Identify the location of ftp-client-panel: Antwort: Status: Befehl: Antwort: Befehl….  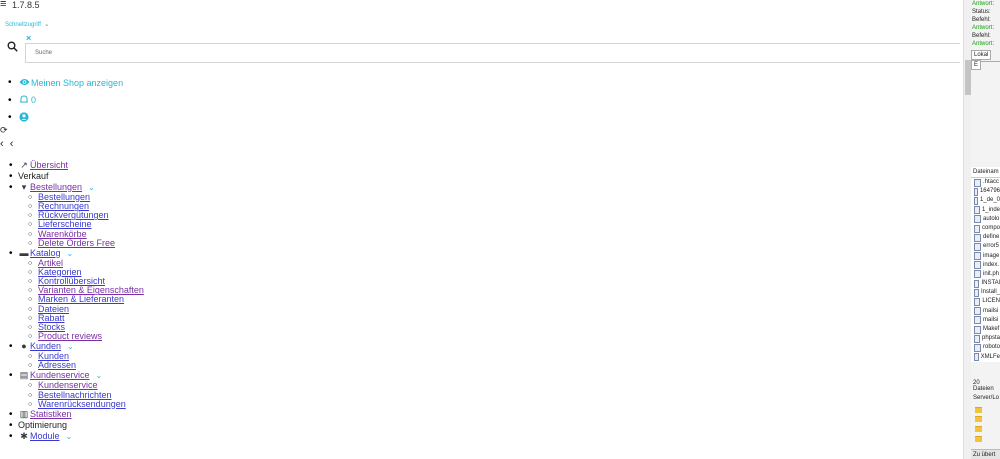
(985, 229).